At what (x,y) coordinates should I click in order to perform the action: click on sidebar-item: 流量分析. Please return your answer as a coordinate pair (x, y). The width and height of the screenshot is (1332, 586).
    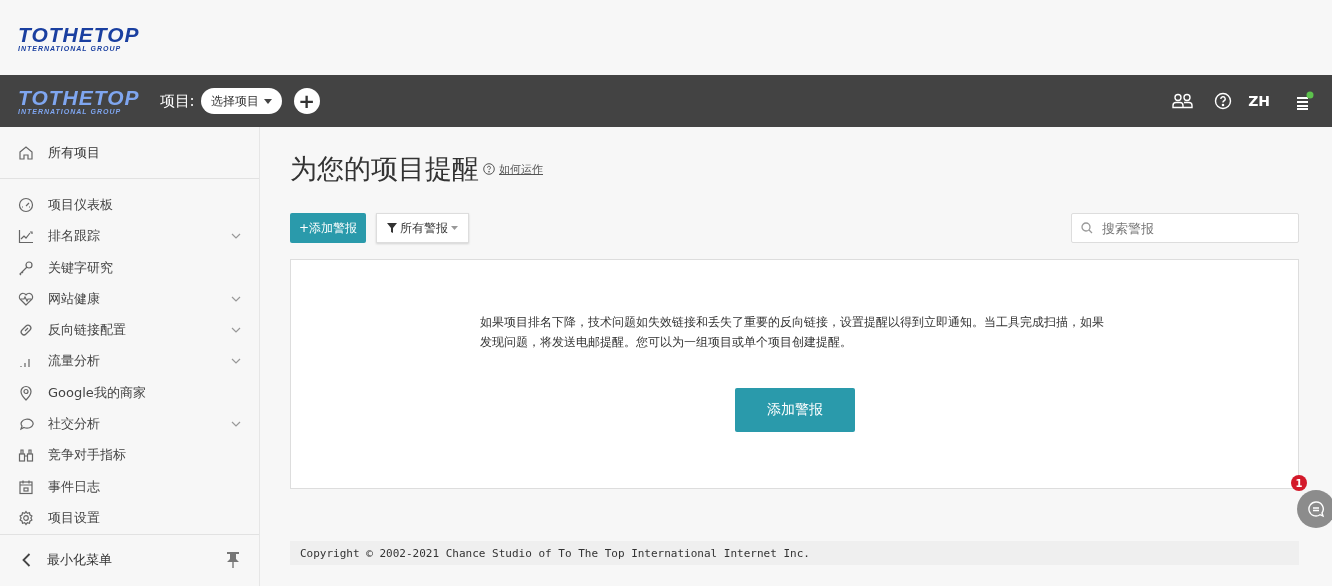
    Looking at the image, I should click on (129, 361).